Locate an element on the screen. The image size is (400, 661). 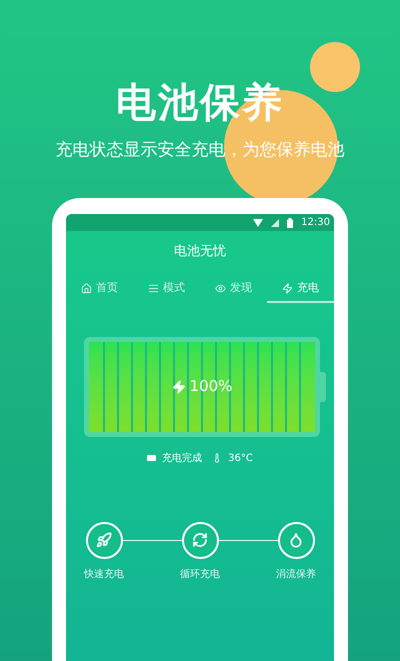
tab: 首页 is located at coordinates (99, 289).